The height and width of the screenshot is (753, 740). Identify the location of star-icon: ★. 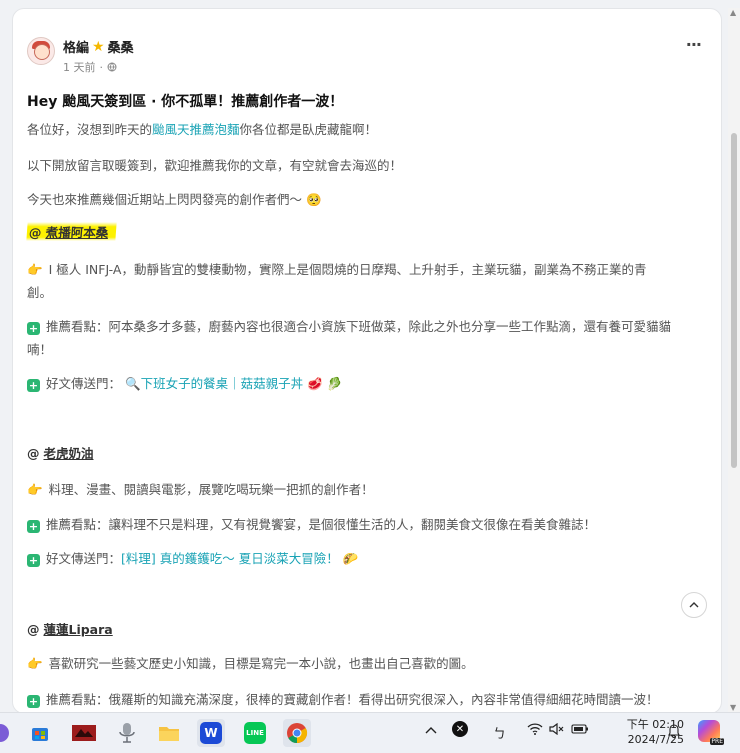
(98, 46).